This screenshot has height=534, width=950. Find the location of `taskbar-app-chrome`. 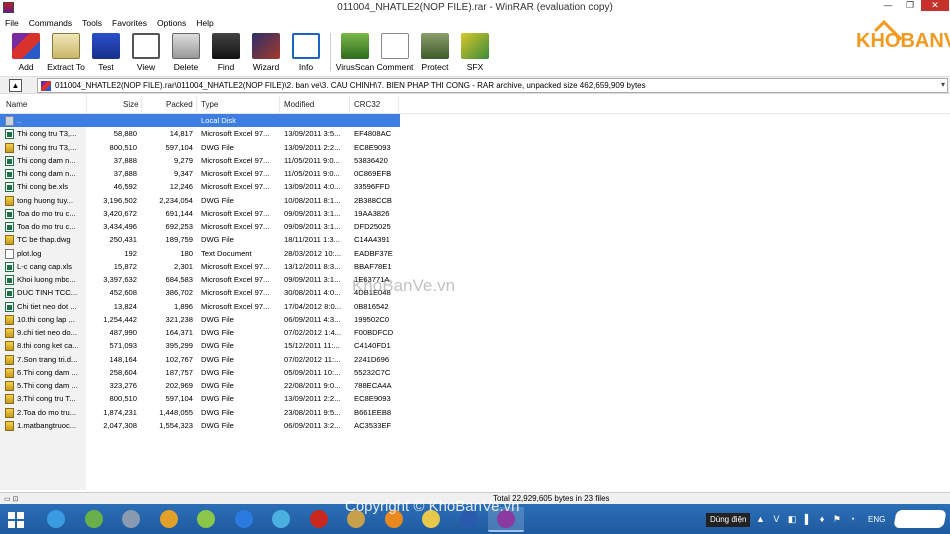

taskbar-app-chrome is located at coordinates (169, 519).